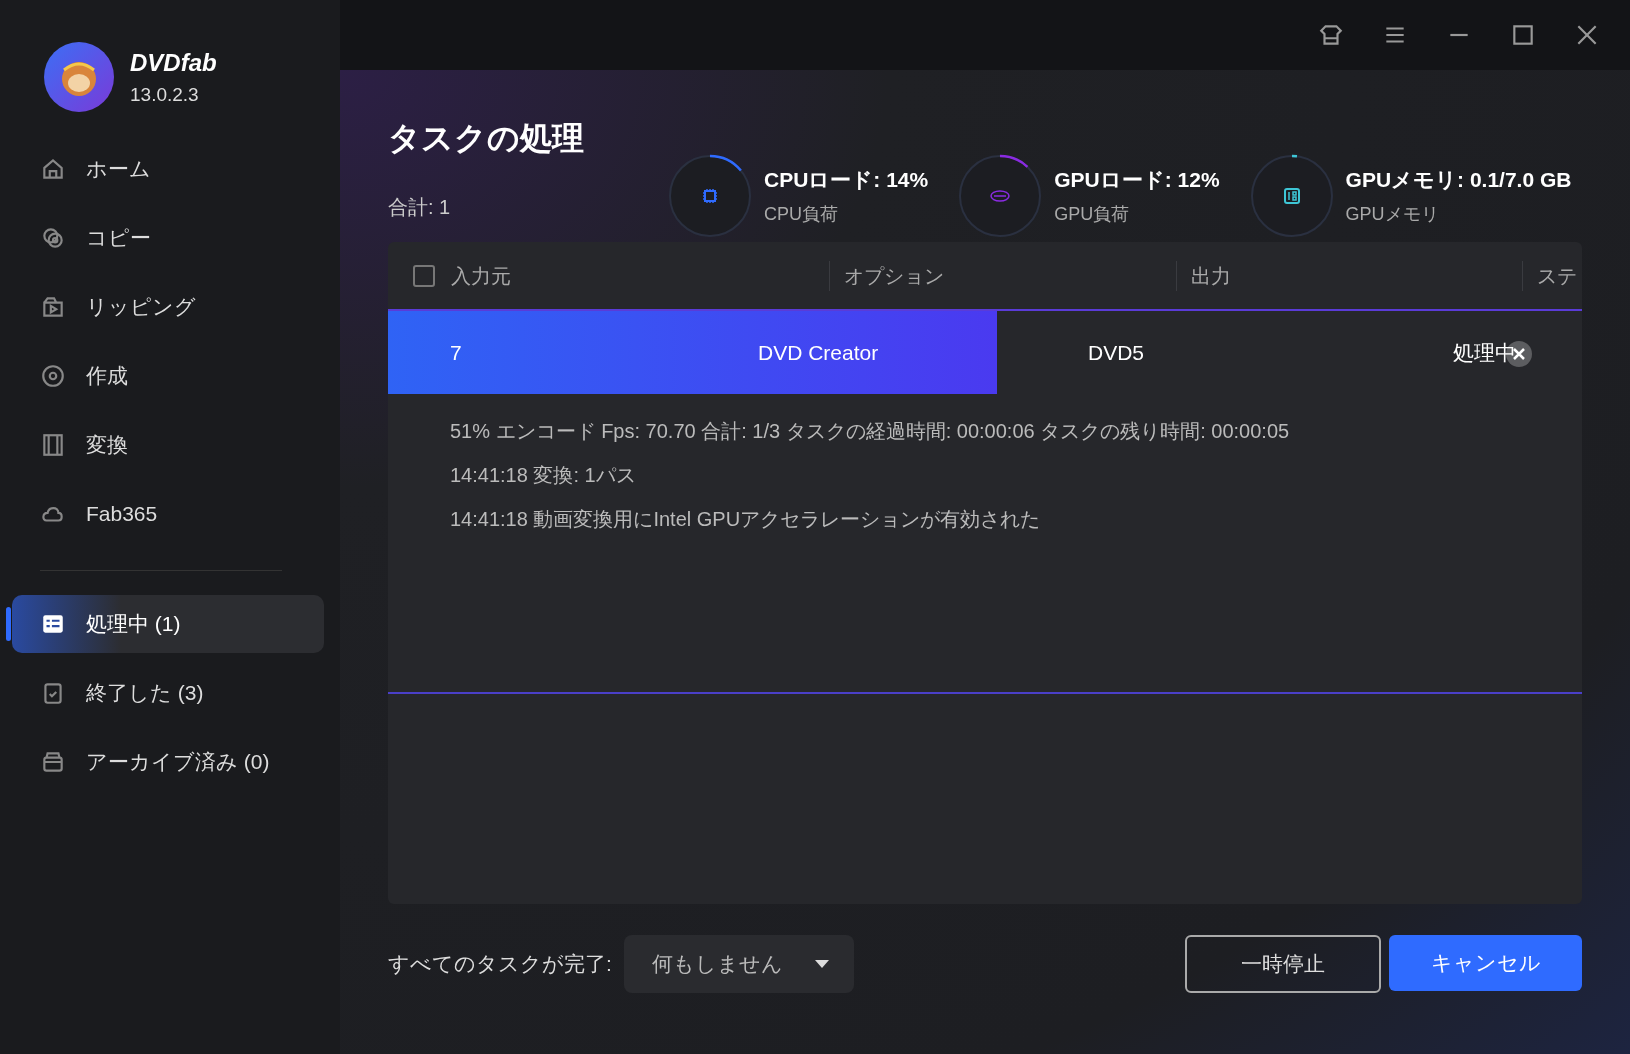 The height and width of the screenshot is (1054, 1630). I want to click on log-line: 14:41:18 動画変換用にIntel GPUアクセラレーションが有効された, so click(746, 519).